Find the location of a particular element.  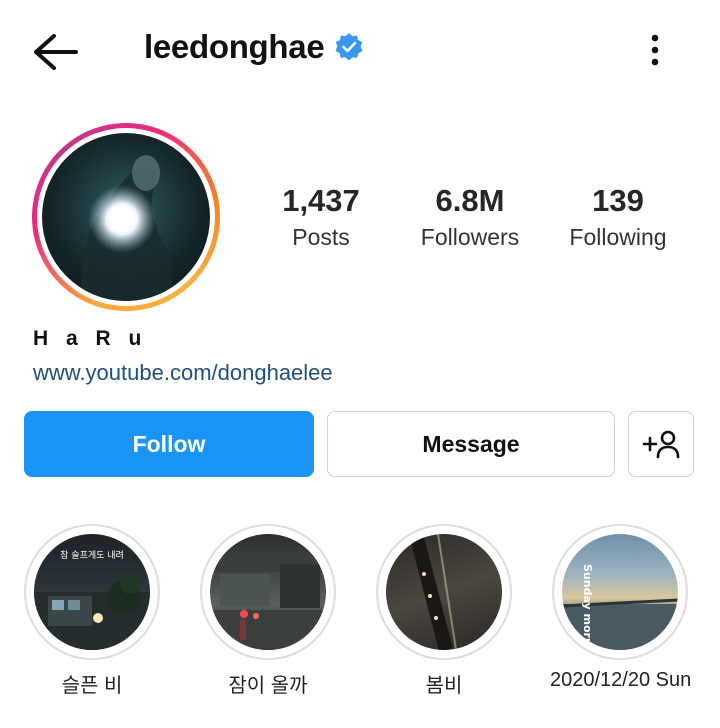

highlight-item: Sunday morni 2020/12/20 Sun is located at coordinates (621, 608).